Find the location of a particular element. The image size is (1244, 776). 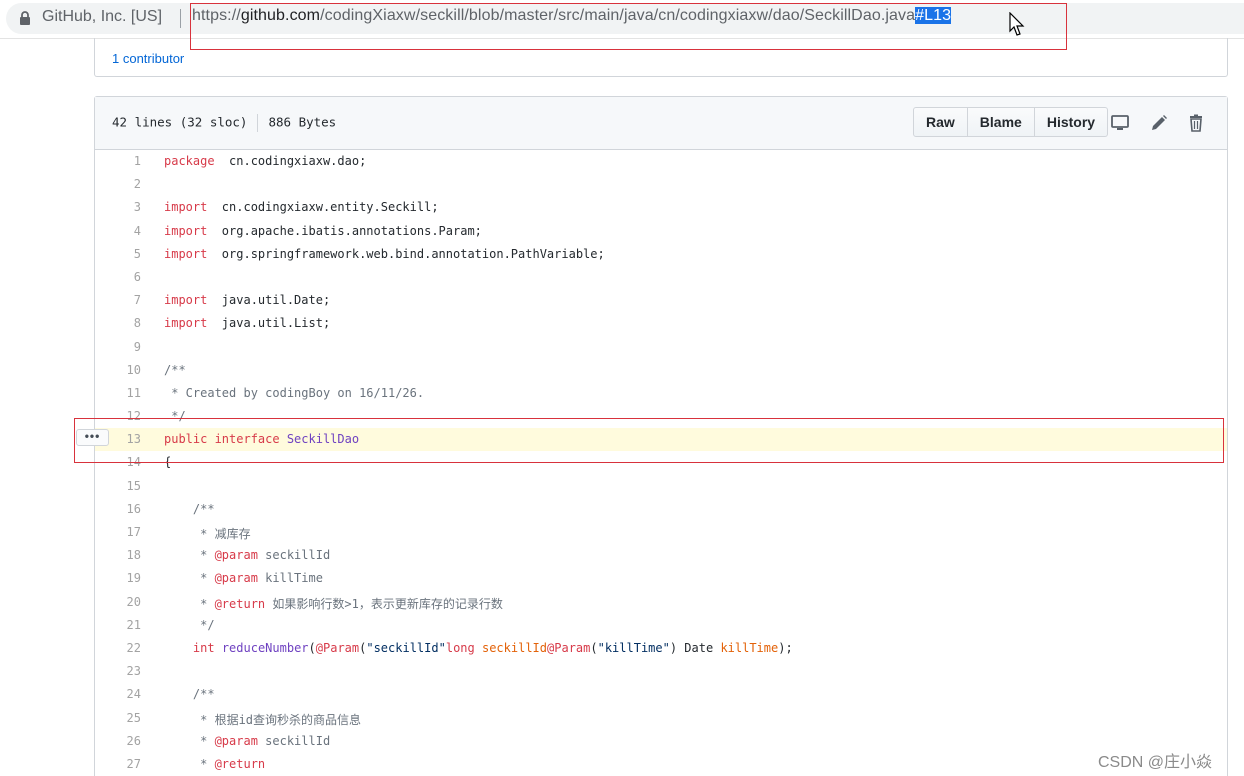

file-info: 42 lines (32 sloc) 886 Bytes is located at coordinates (224, 123).